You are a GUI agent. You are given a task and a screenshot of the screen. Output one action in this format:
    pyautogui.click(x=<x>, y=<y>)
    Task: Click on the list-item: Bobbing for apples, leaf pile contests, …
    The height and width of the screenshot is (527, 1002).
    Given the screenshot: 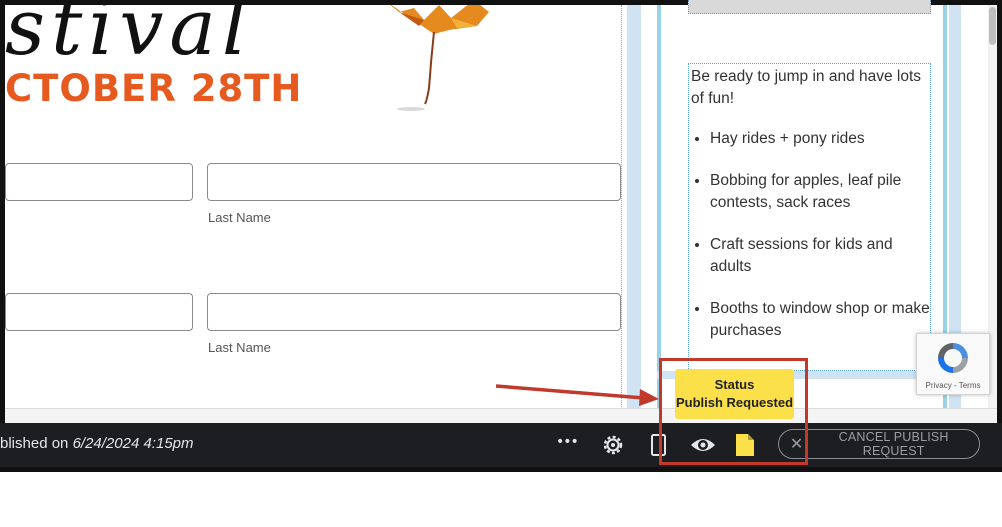 What is the action you would take?
    pyautogui.click(x=820, y=192)
    